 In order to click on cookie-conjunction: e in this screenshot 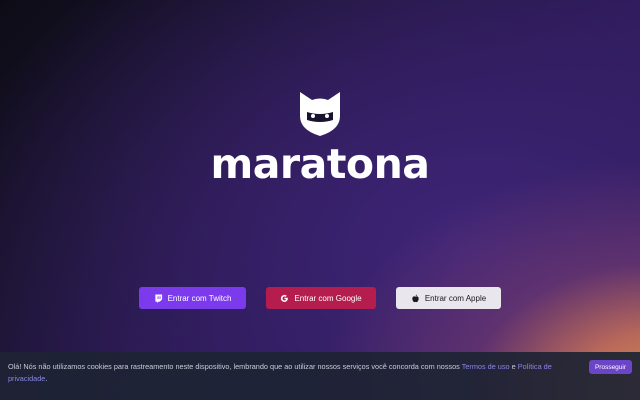, I will do `click(513, 366)`.